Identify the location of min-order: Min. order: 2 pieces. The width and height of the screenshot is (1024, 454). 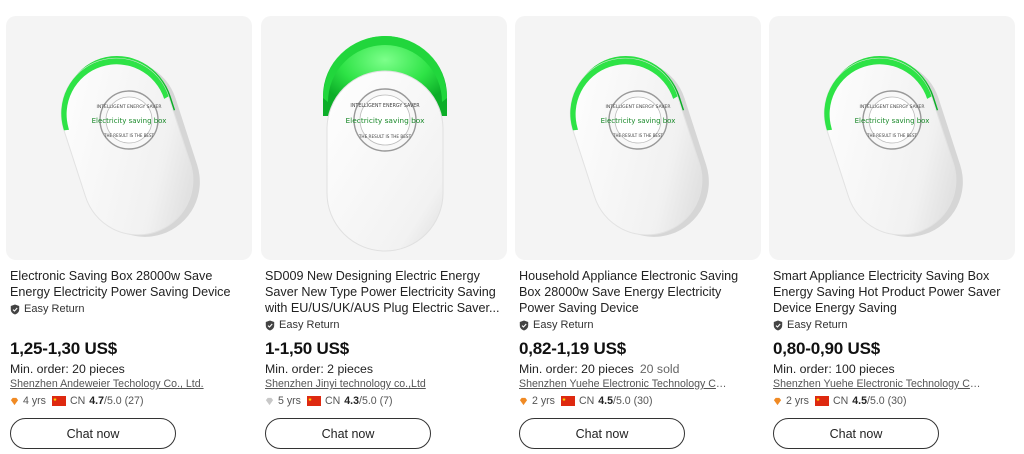
(384, 369).